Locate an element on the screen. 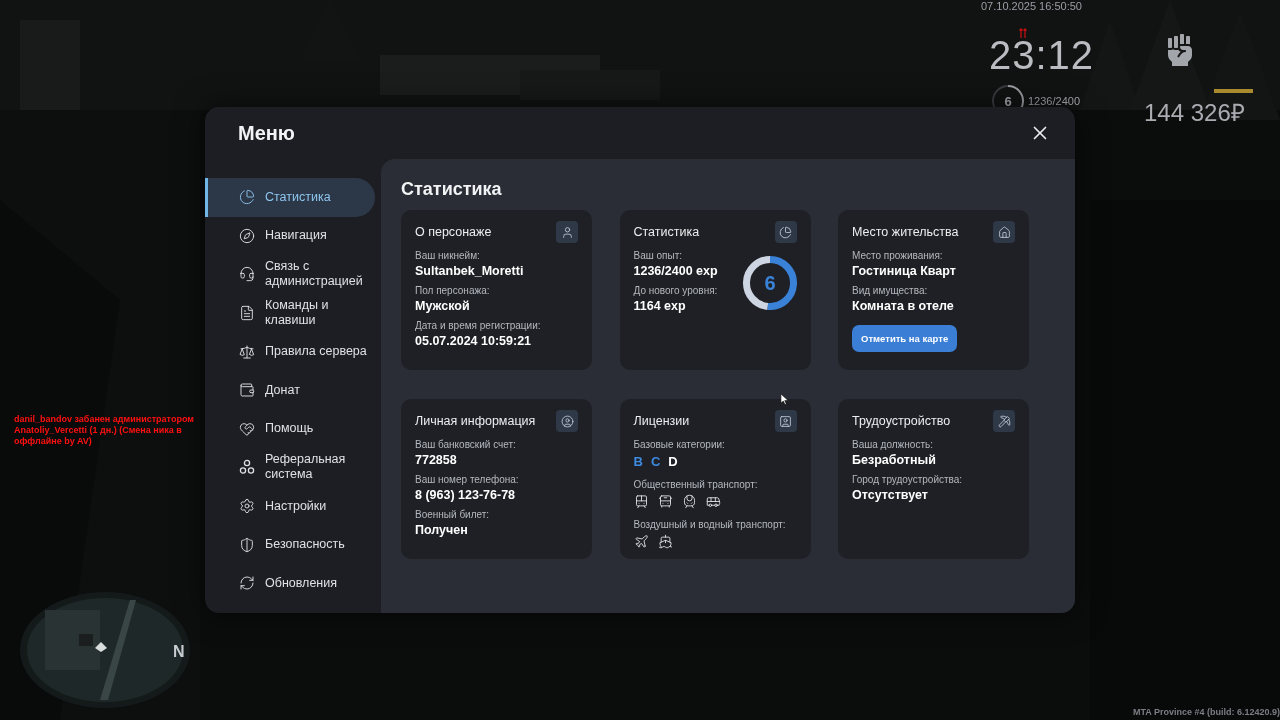 The height and width of the screenshot is (720, 1280). chat-message: danil_bandov забанен администратором Anatoliy_Vercetti (1 дн.) (Смена ника в оффлайне by AV) is located at coordinates (104, 430).